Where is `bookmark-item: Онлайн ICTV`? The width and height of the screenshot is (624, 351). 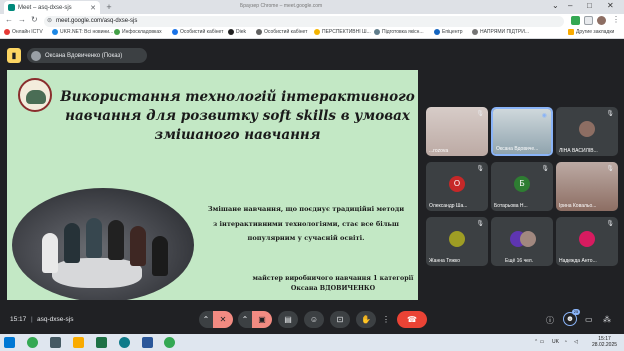
bookmark-item: Онлайн ICTV is located at coordinates (23, 32).